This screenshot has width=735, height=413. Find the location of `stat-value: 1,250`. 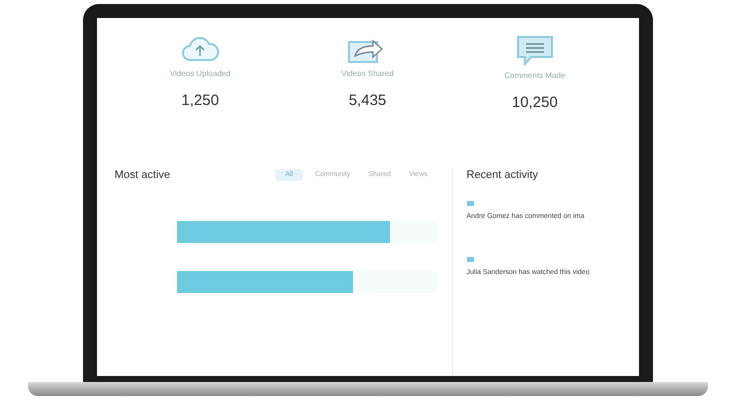

stat-value: 1,250 is located at coordinates (200, 101).